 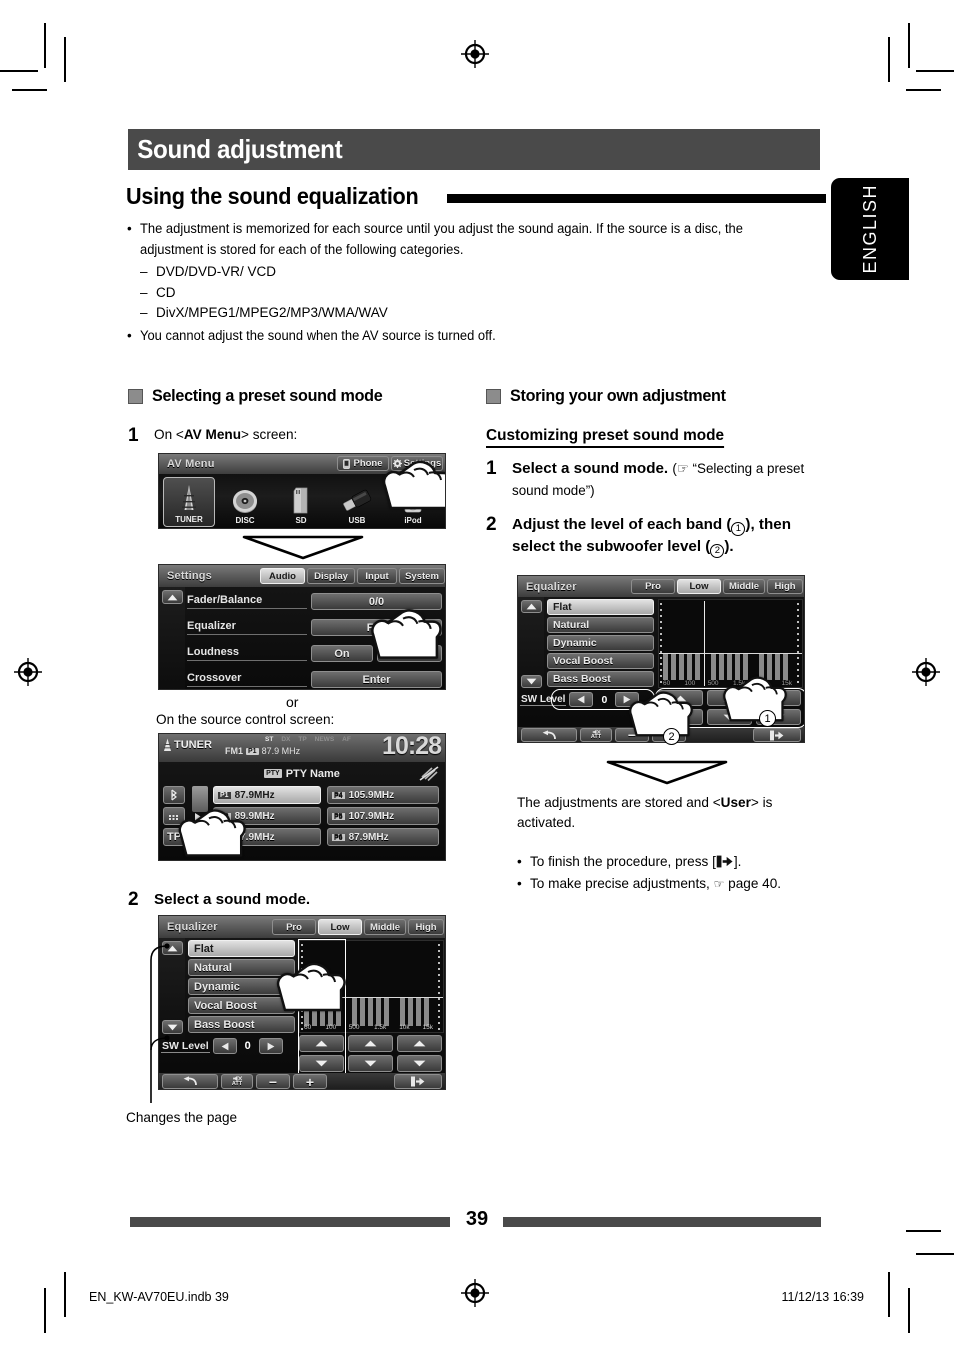 What do you see at coordinates (383, 816) in the screenshot?
I see `preset-button-5: P5 107.9MHz` at bounding box center [383, 816].